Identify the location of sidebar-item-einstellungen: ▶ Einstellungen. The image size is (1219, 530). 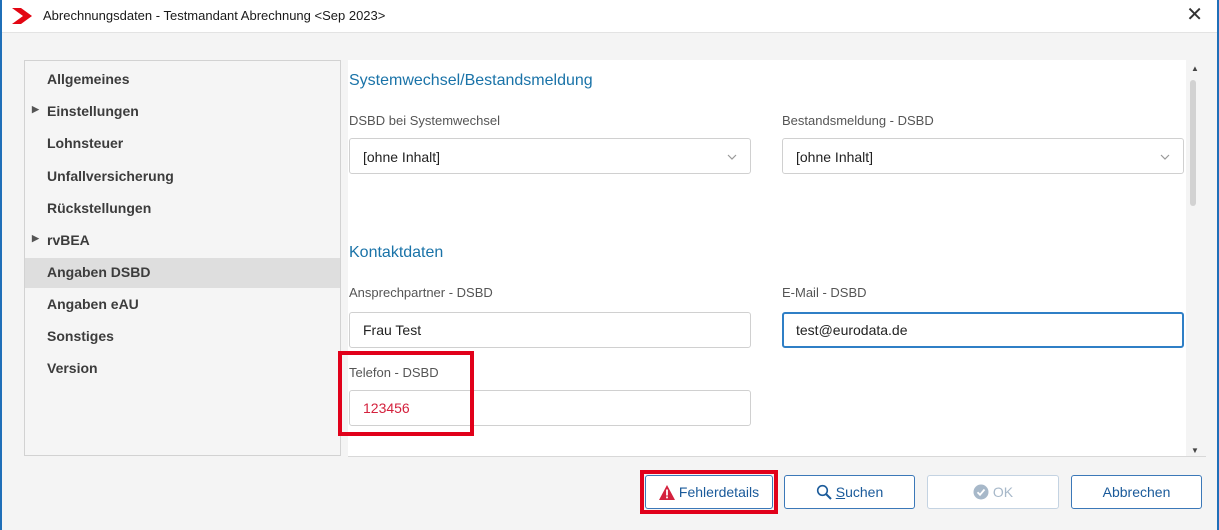
(182, 112).